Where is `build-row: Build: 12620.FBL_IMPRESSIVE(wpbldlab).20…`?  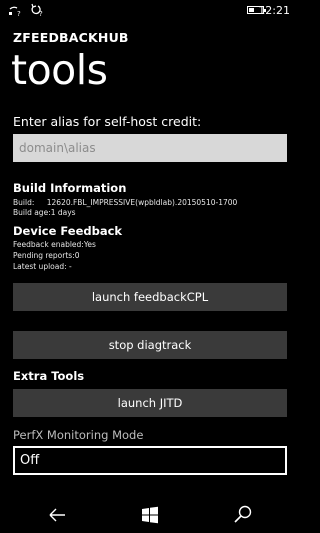
build-row: Build: 12620.FBL_IMPRESSIVE(wpbldlab).20… is located at coordinates (125, 202).